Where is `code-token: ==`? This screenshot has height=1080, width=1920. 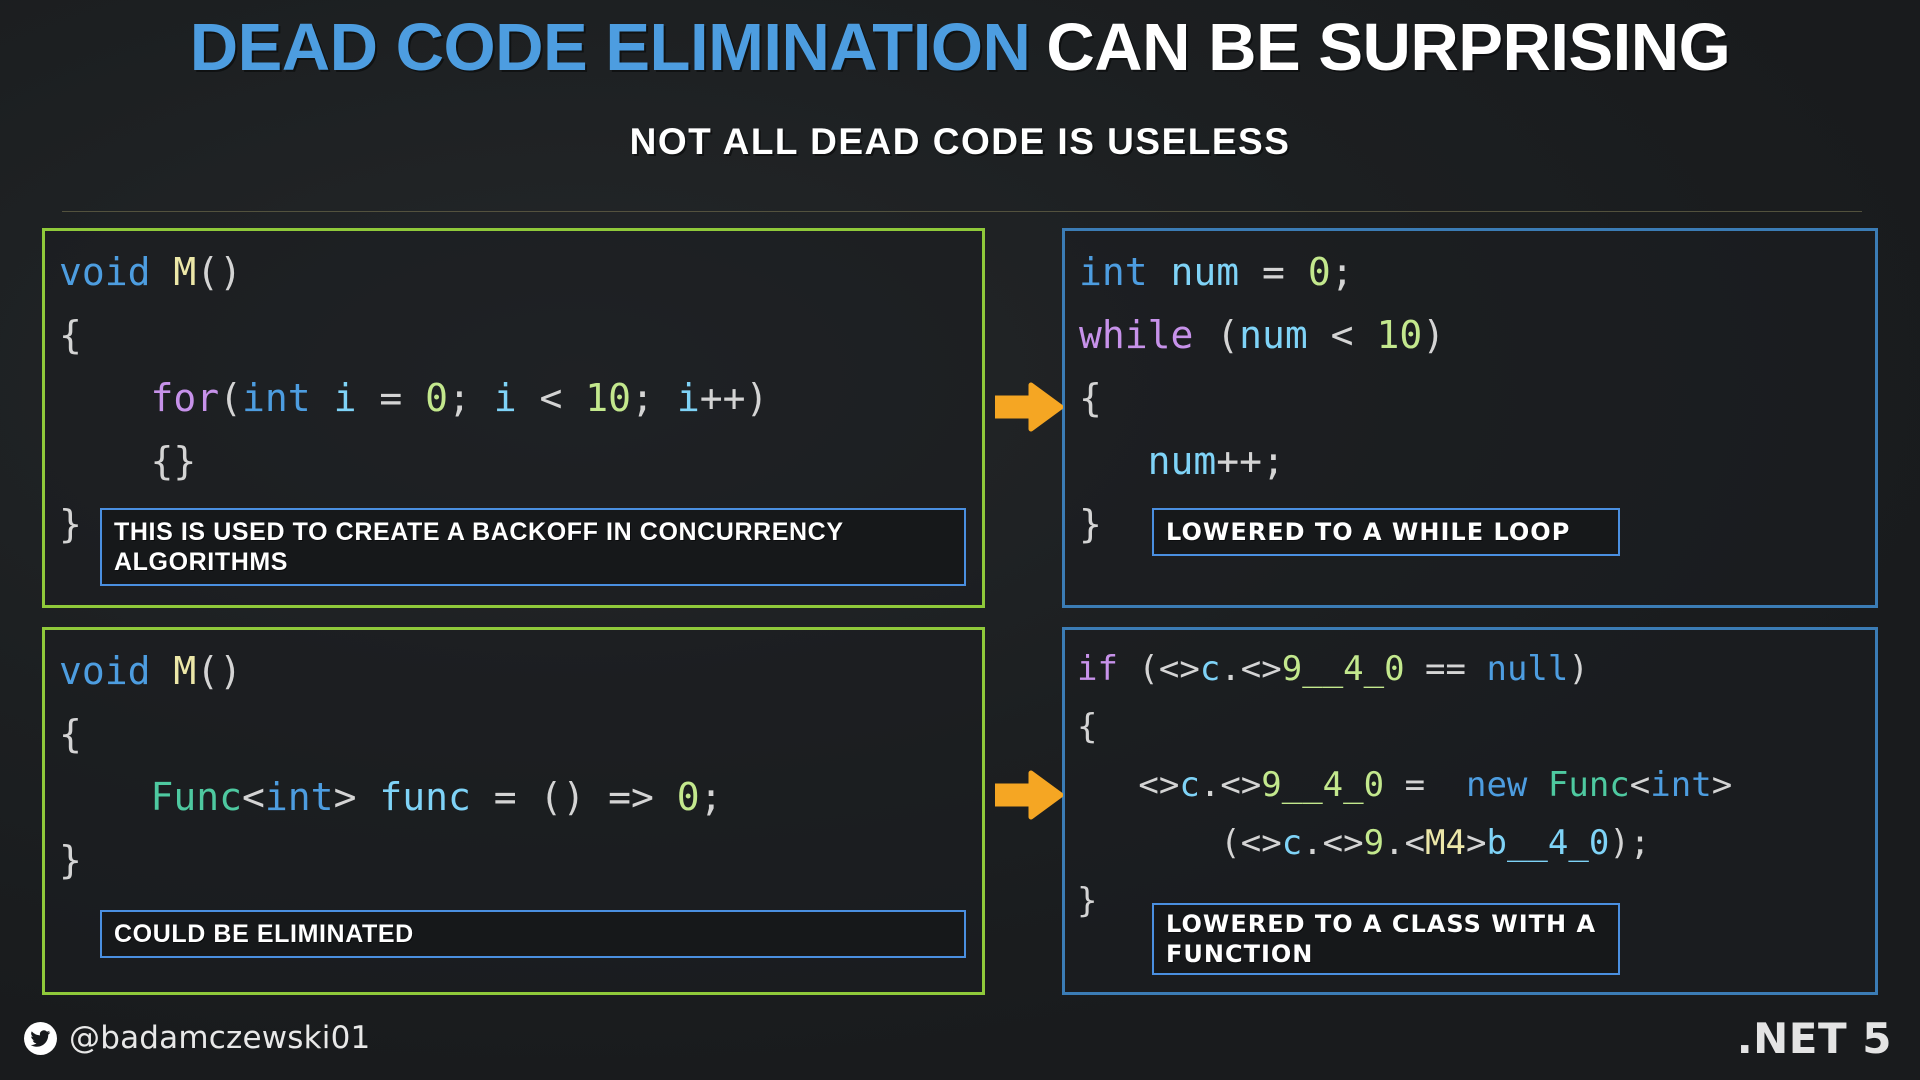
code-token: == is located at coordinates (1445, 669).